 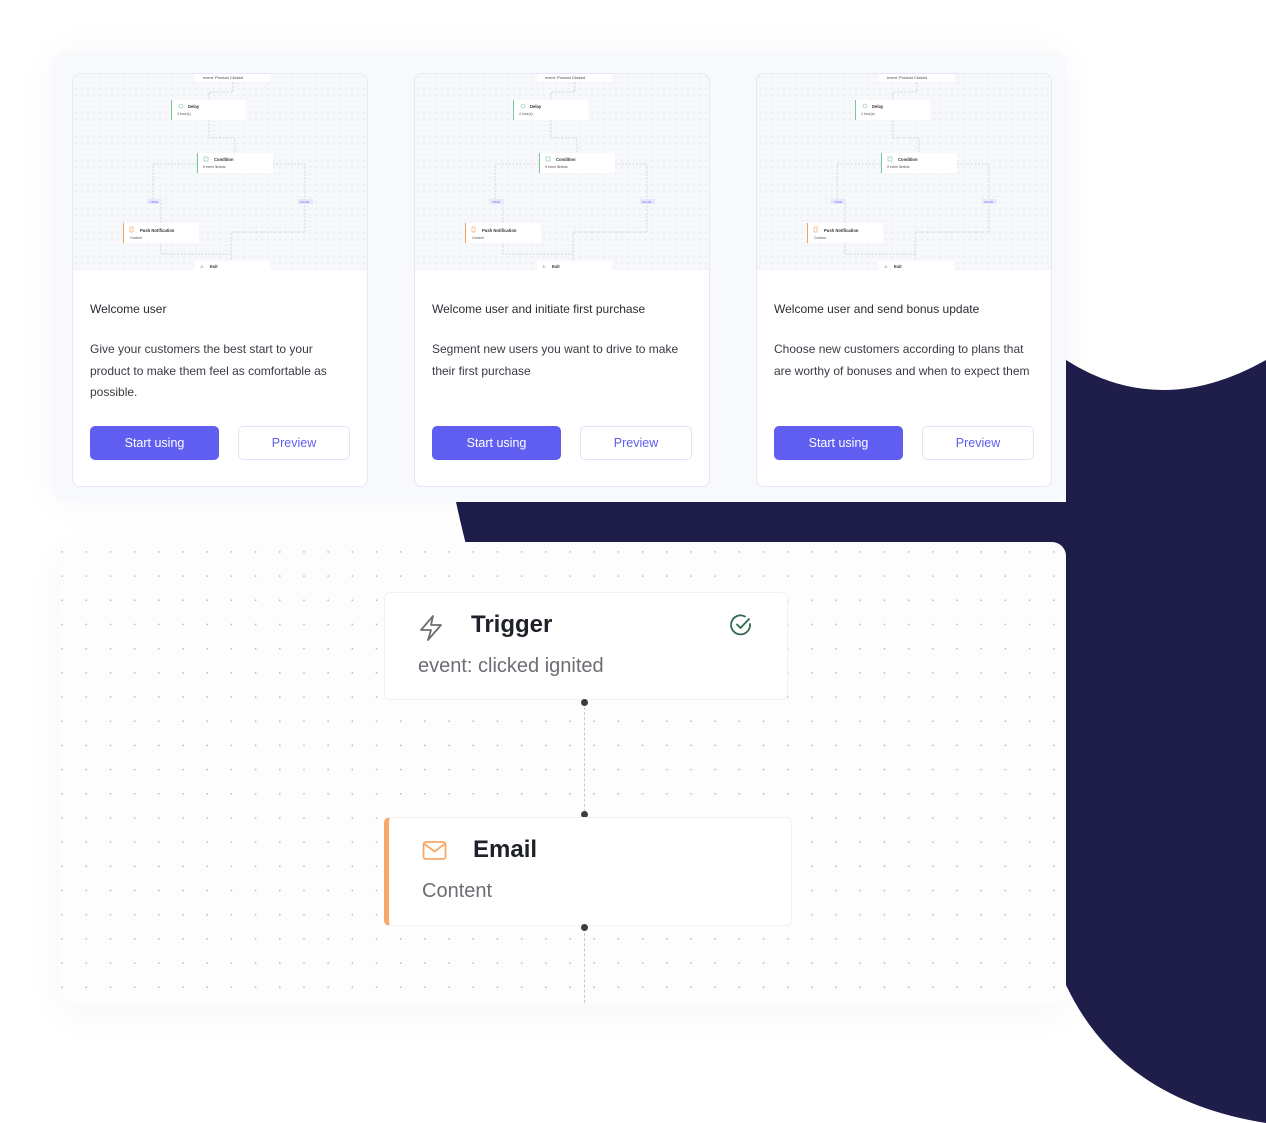 What do you see at coordinates (539, 309) in the screenshot?
I see `template-title: Welcome user and initiate first purchase` at bounding box center [539, 309].